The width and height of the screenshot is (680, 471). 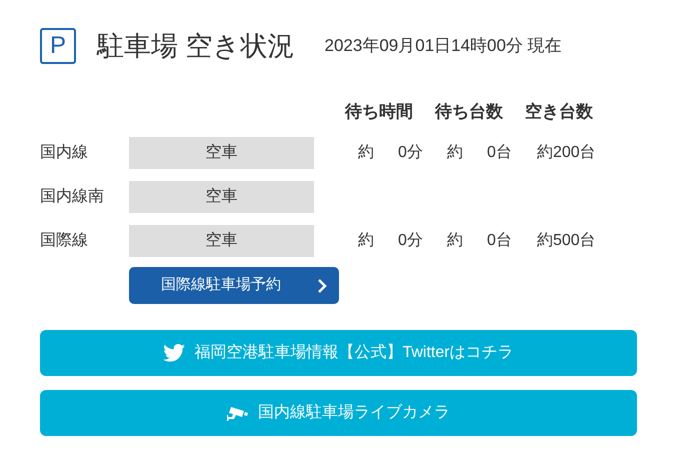 I want to click on reserve-button: 国際線駐車場予約, so click(x=234, y=285).